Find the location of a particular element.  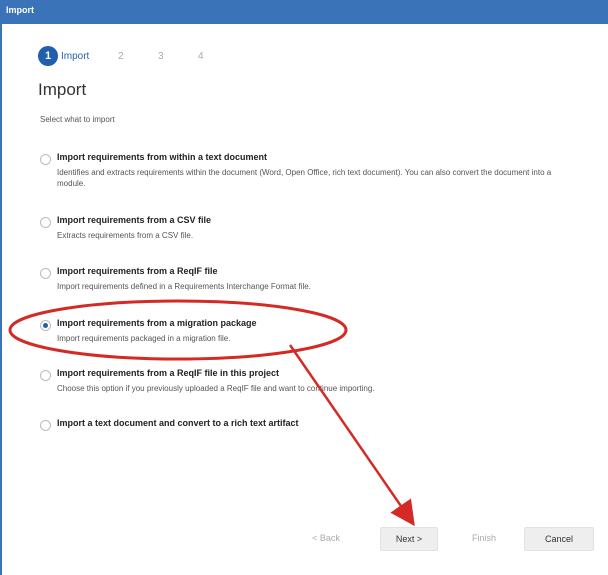

step-4-indicator: 4 is located at coordinates (201, 56).